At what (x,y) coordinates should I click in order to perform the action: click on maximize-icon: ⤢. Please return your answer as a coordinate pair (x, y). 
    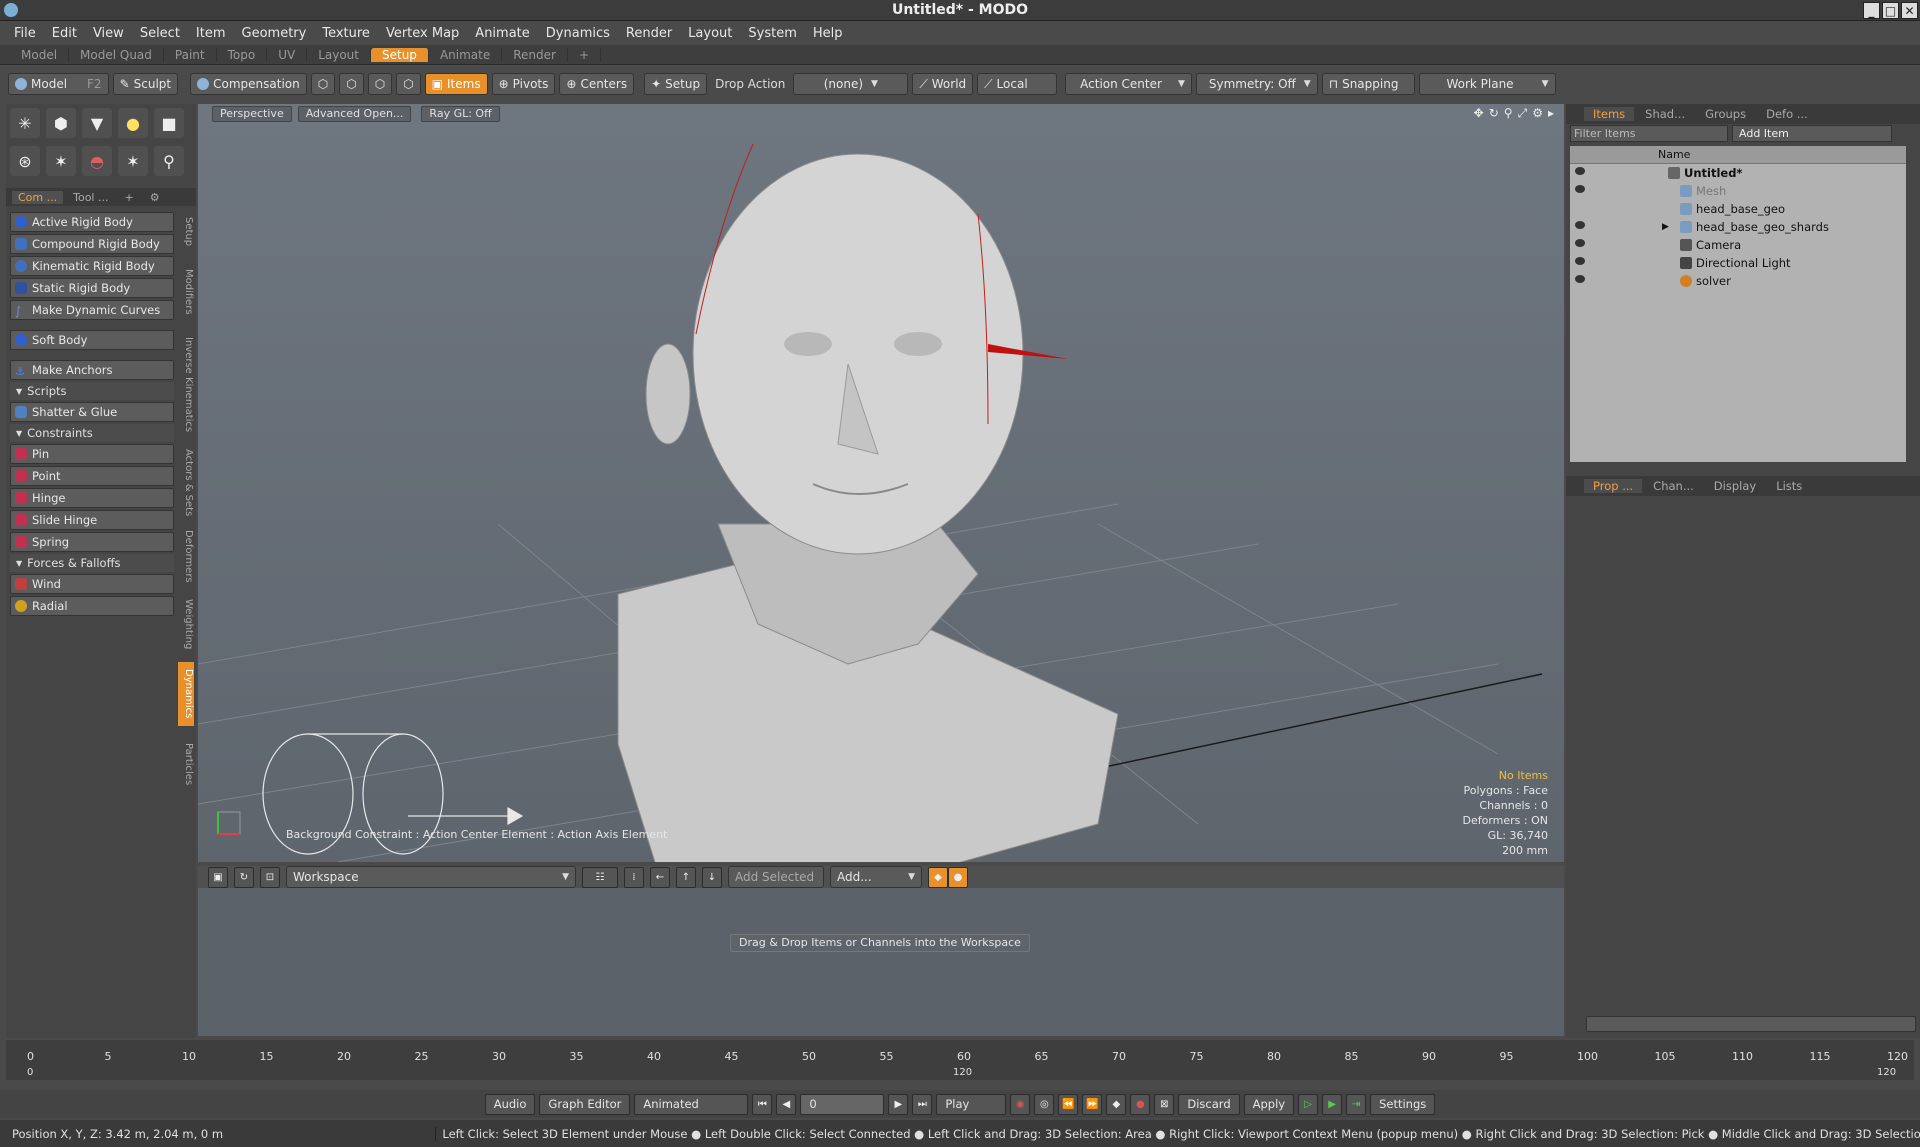
    Looking at the image, I should click on (1523, 113).